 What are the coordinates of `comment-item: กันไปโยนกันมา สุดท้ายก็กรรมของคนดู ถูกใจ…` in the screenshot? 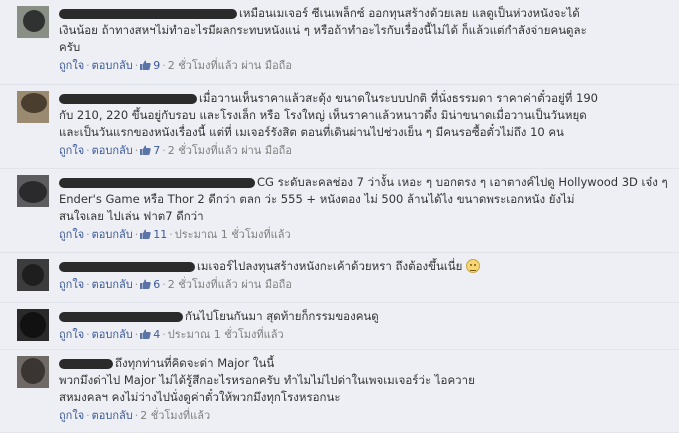 It's located at (339, 326).